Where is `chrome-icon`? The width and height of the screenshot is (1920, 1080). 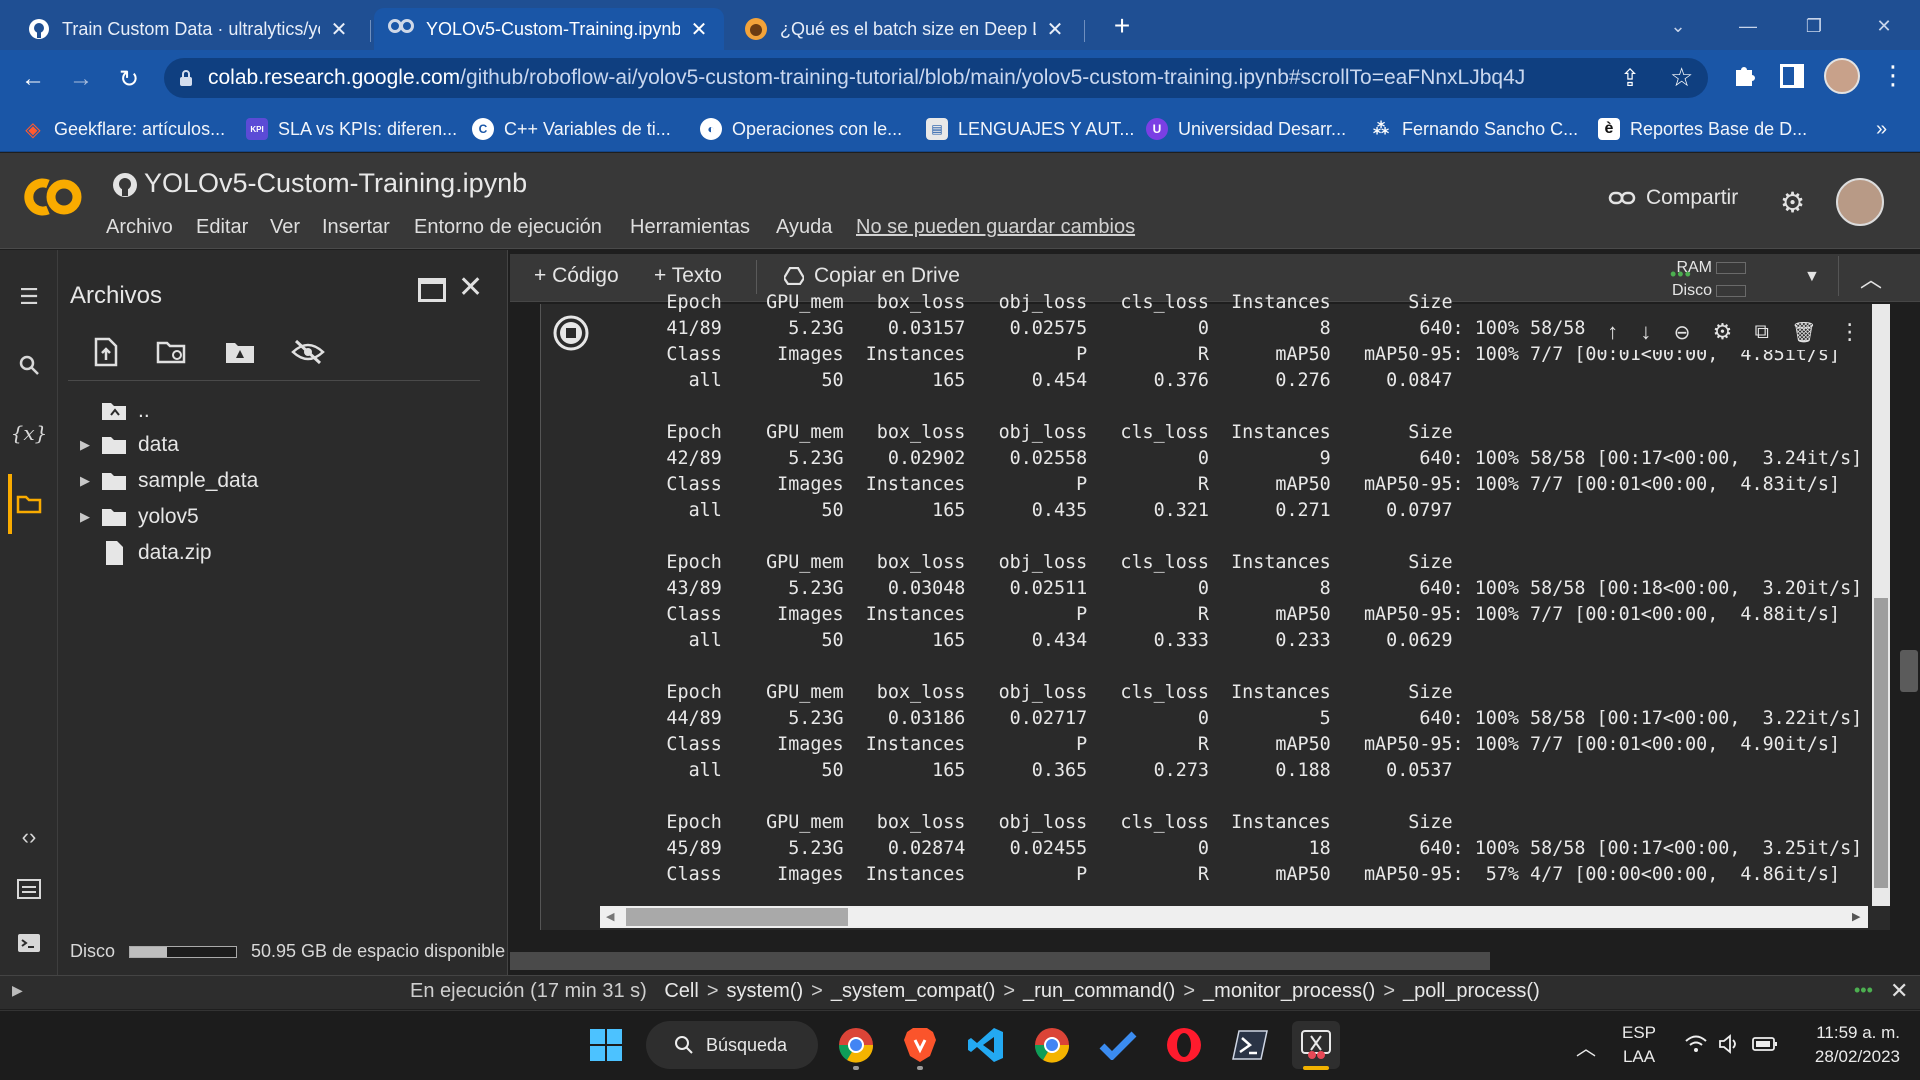
chrome-icon is located at coordinates (1052, 1045).